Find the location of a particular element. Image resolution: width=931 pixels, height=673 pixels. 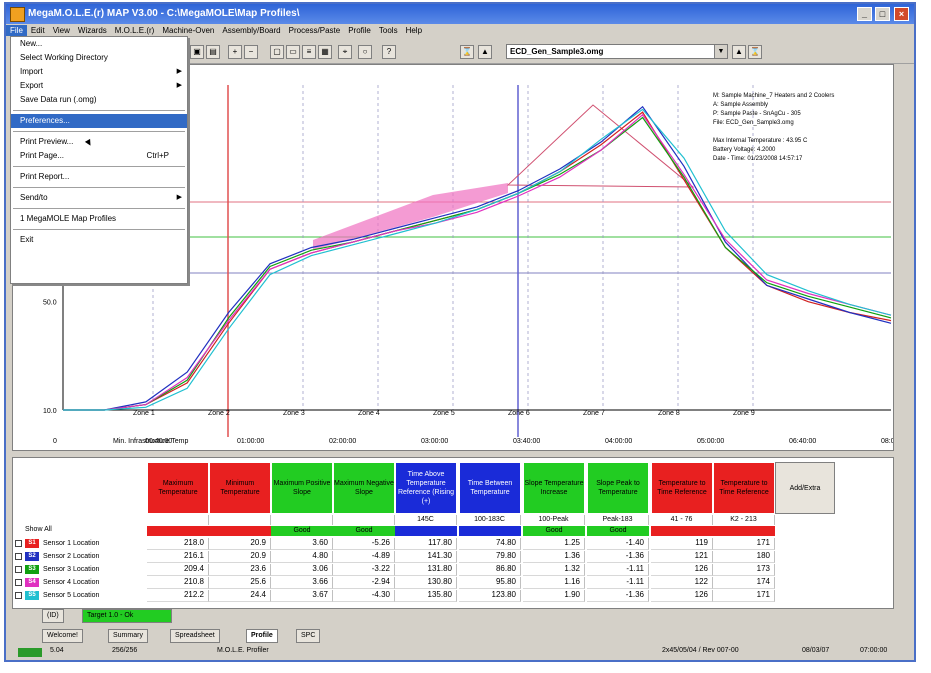

table-cell: 171 is located at coordinates (744, 596).